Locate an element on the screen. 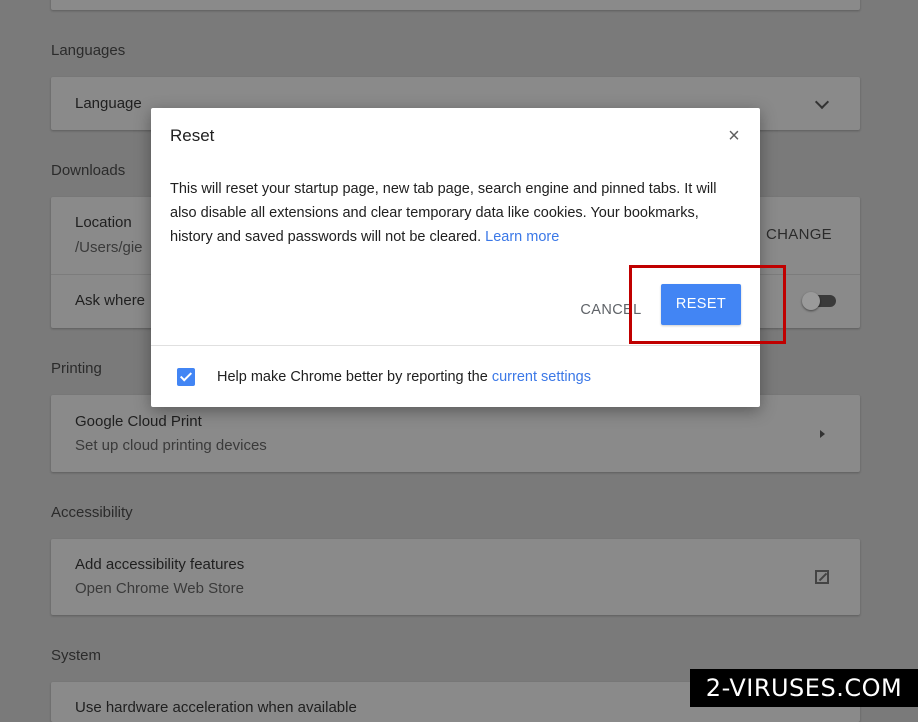 This screenshot has width=918, height=722. section-title-languages: Languages is located at coordinates (88, 50).